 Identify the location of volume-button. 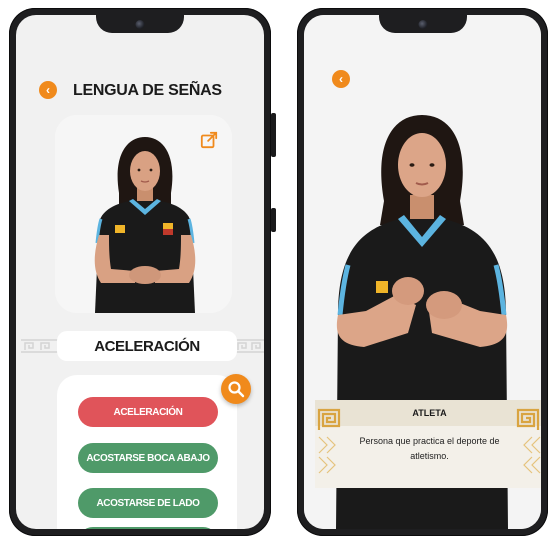
(273, 135).